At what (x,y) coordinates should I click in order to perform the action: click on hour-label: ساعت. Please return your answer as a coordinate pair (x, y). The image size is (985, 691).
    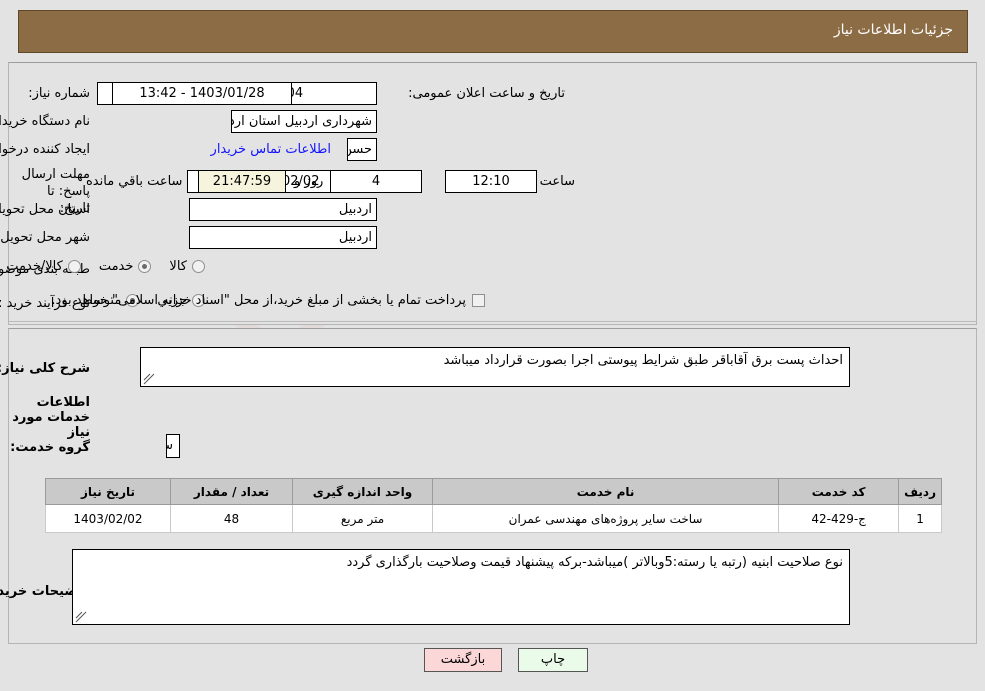
    Looking at the image, I should click on (557, 181).